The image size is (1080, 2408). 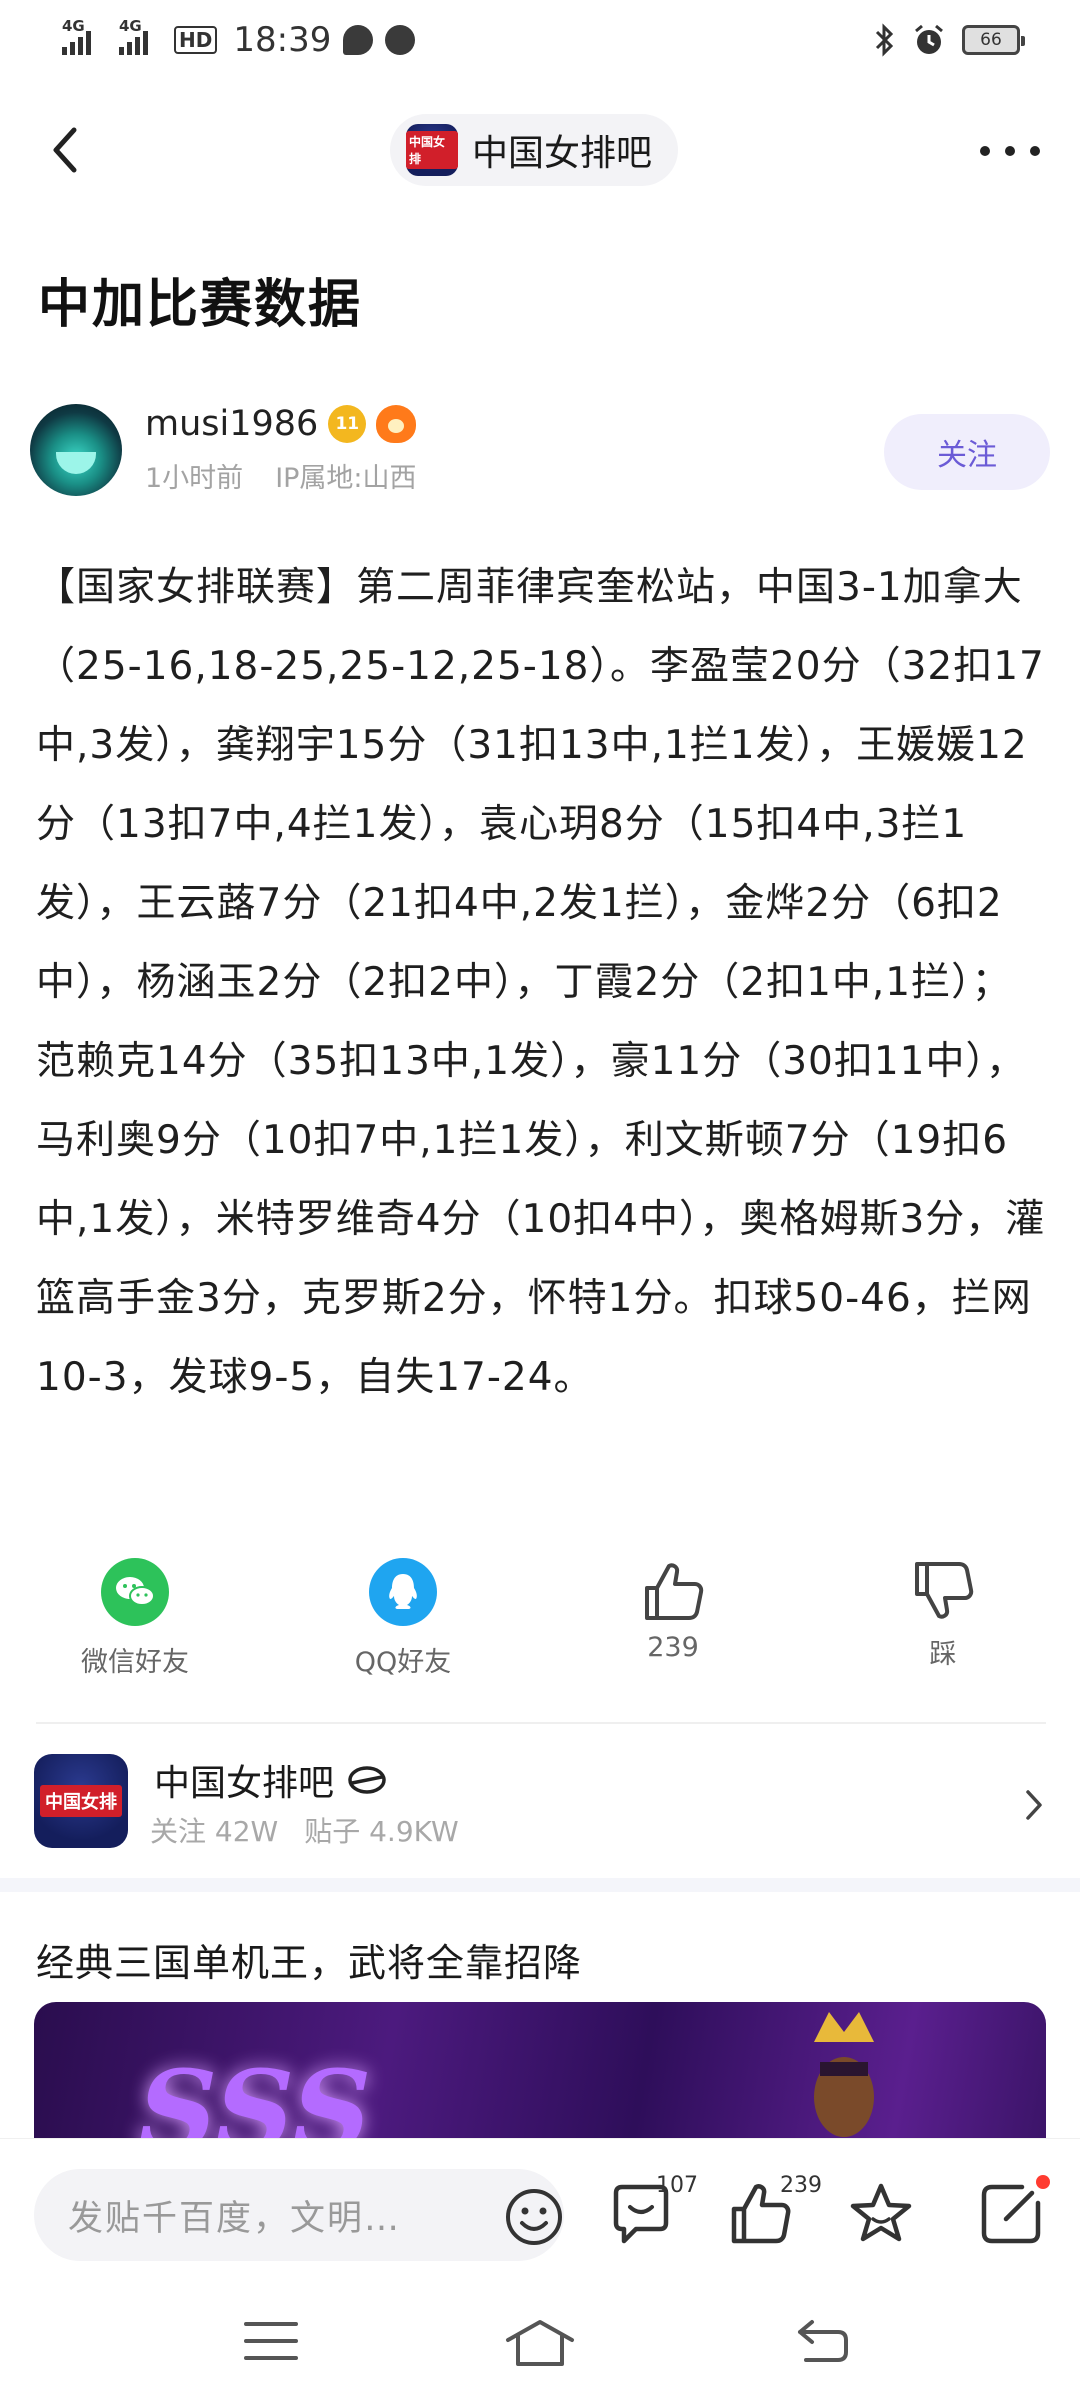 I want to click on like-count: 239, so click(x=673, y=1647).